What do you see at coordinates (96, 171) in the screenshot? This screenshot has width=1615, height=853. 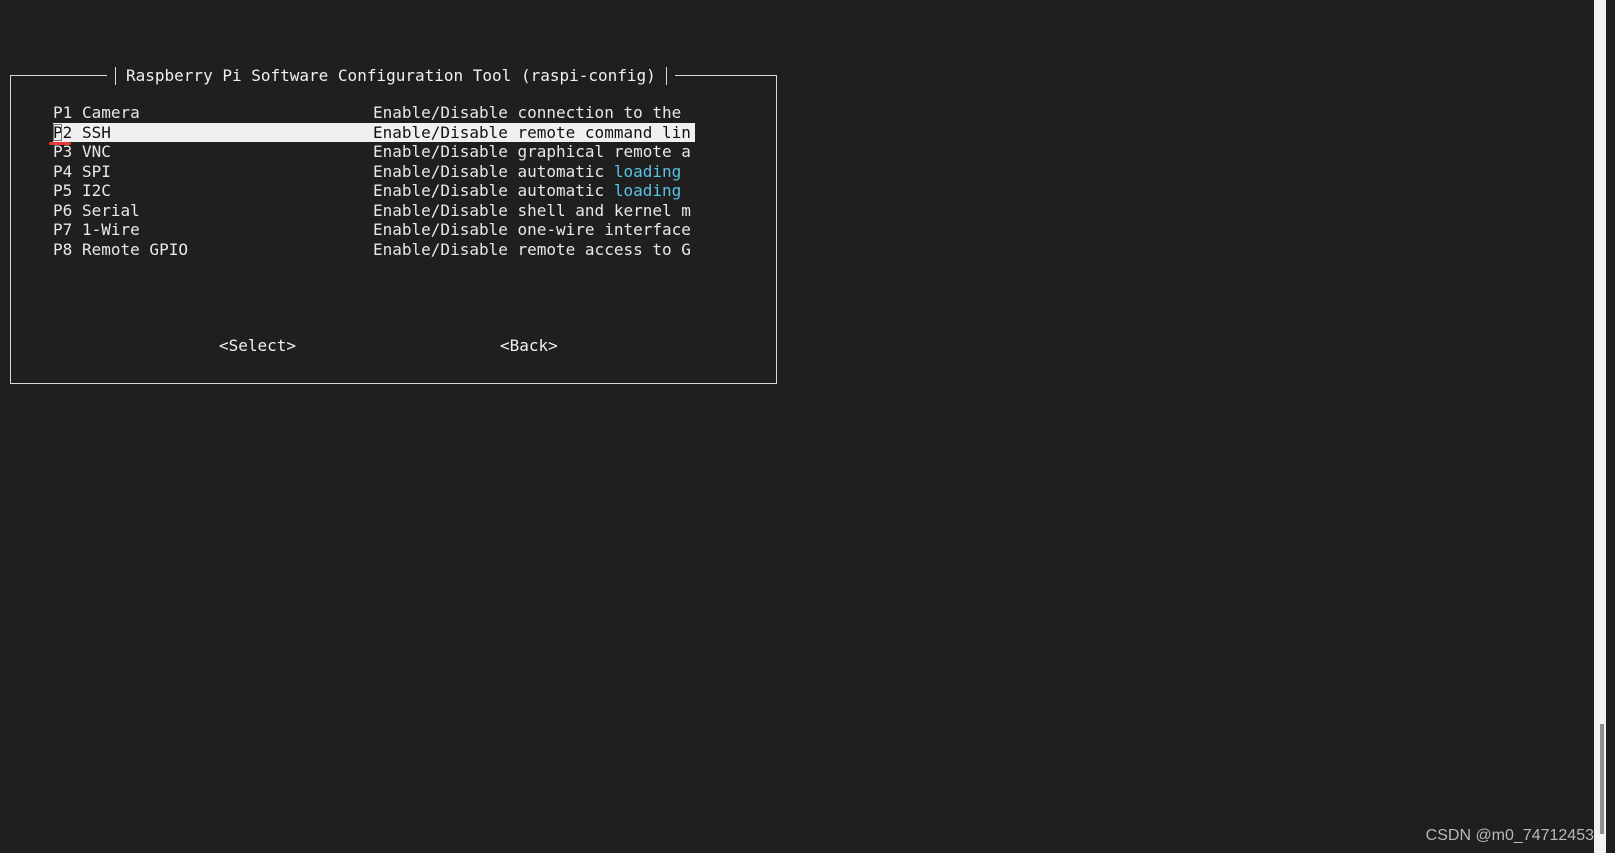 I see `menu-item-name: SPI` at bounding box center [96, 171].